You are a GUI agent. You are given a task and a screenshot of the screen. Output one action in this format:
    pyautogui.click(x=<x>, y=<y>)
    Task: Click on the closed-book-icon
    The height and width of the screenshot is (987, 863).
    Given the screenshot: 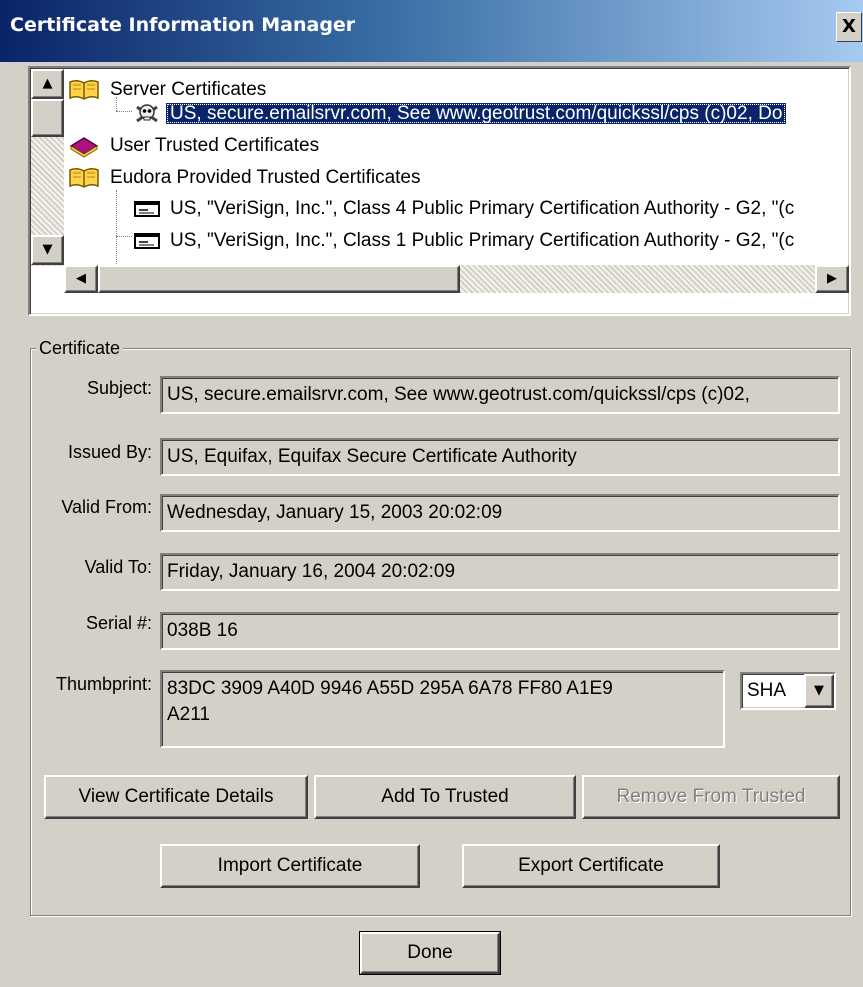 What is the action you would take?
    pyautogui.click(x=84, y=147)
    